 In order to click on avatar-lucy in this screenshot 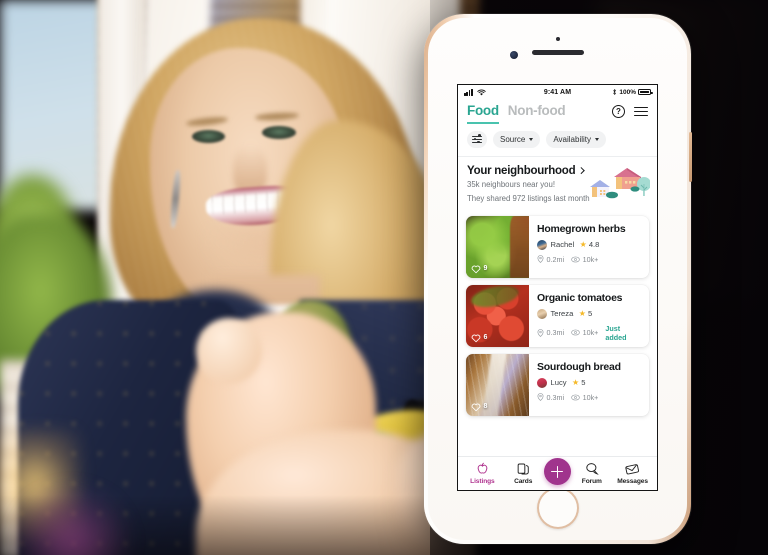, I will do `click(542, 382)`.